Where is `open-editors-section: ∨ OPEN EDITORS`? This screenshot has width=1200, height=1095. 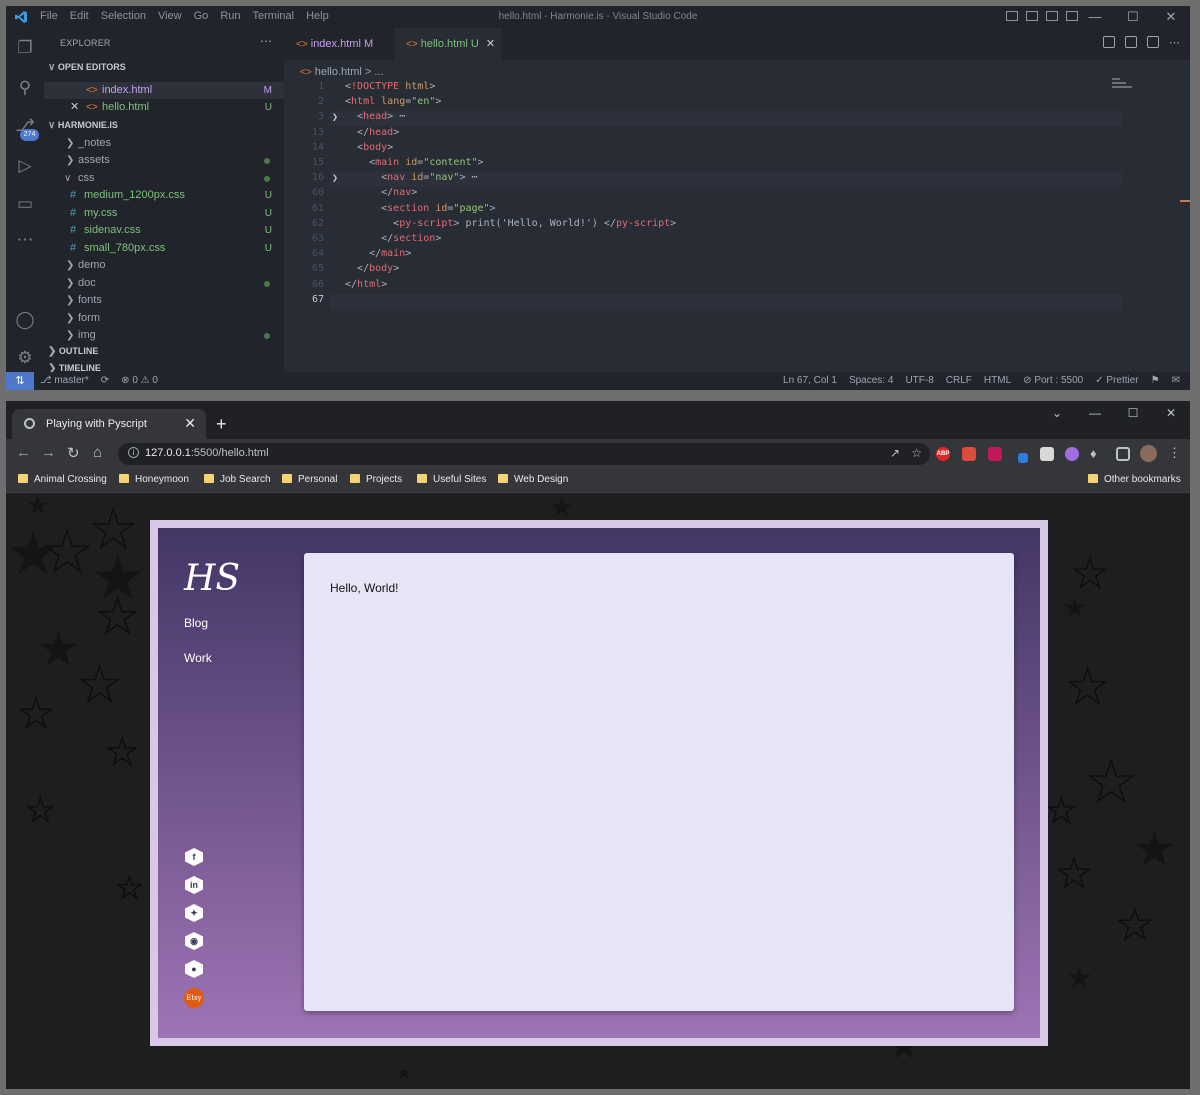
open-editors-section: ∨ OPEN EDITORS is located at coordinates (87, 67).